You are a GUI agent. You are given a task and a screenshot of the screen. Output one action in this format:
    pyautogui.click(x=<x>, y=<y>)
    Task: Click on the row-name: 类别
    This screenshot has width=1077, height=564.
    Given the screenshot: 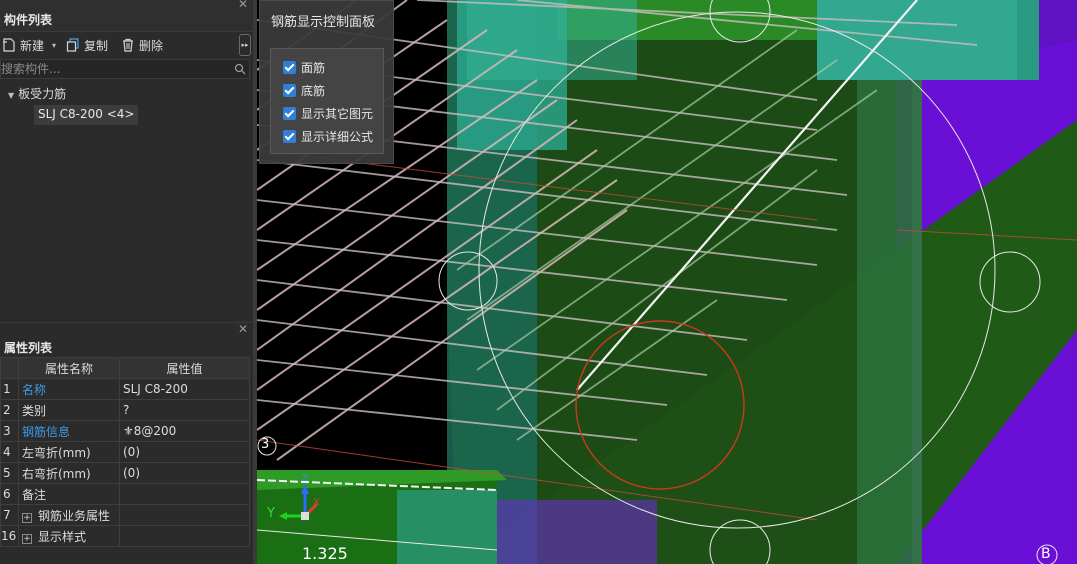 What is the action you would take?
    pyautogui.click(x=69, y=410)
    